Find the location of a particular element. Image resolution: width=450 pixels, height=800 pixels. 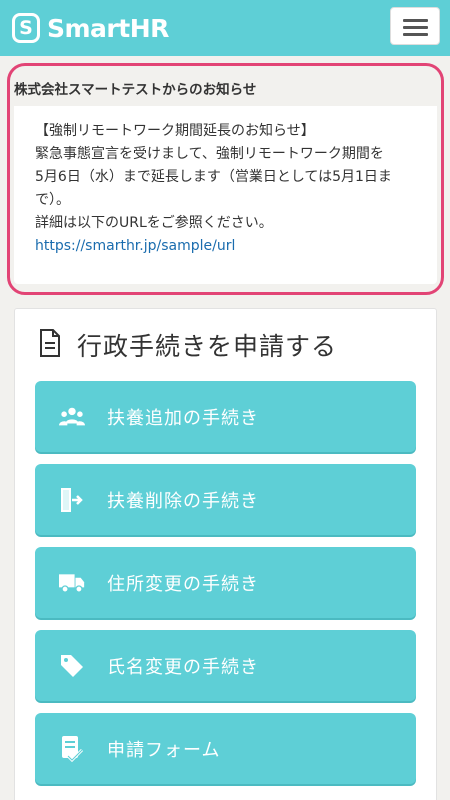

notice-line: 詳細は以下のURLをご参照ください。 is located at coordinates (154, 223).